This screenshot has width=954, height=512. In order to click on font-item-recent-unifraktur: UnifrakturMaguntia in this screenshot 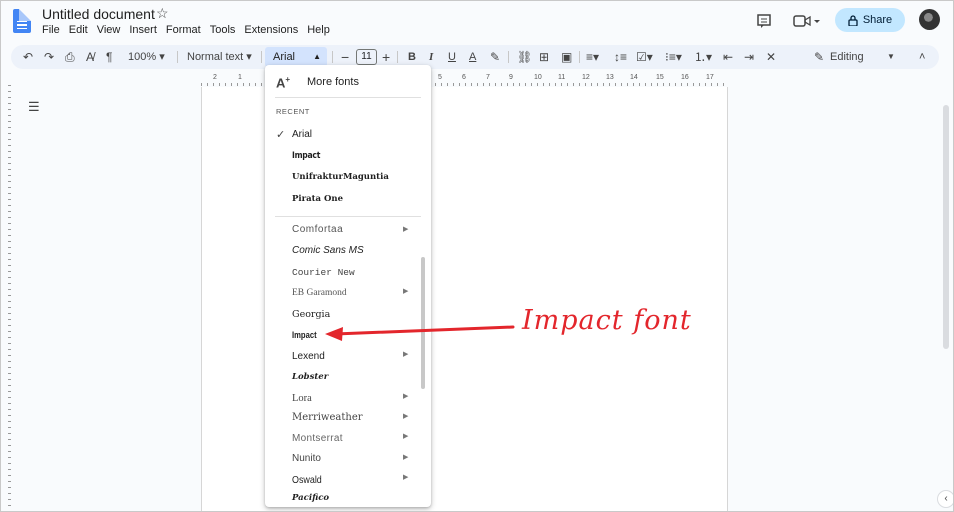, I will do `click(340, 177)`.